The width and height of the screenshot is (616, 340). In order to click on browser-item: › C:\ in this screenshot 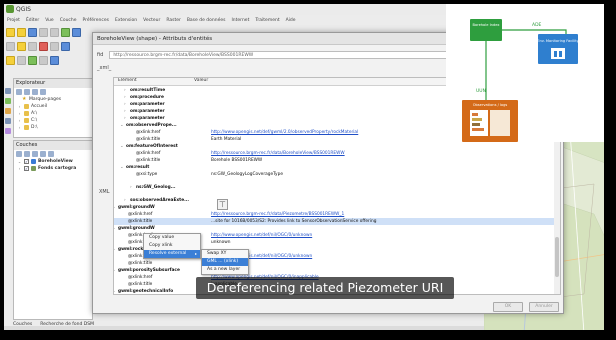, I will do `click(53, 120)`.